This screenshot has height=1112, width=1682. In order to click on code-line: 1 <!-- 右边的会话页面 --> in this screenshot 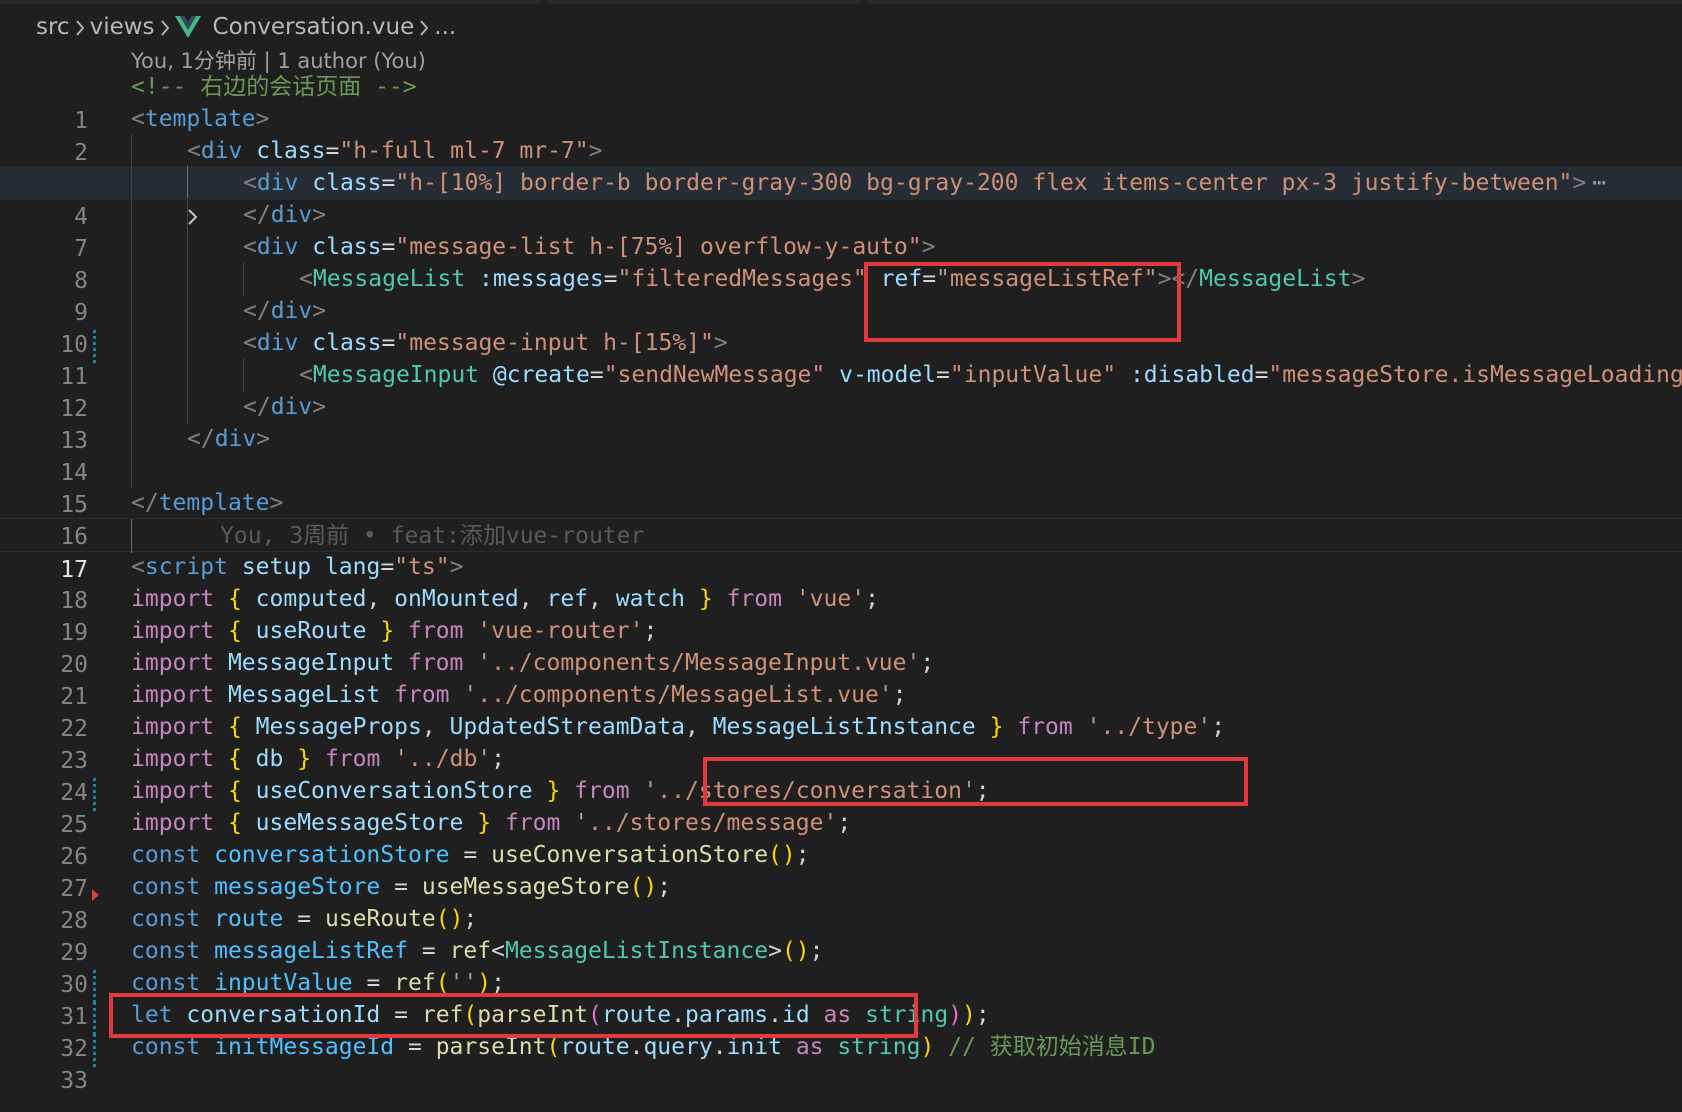, I will do `click(841, 102)`.